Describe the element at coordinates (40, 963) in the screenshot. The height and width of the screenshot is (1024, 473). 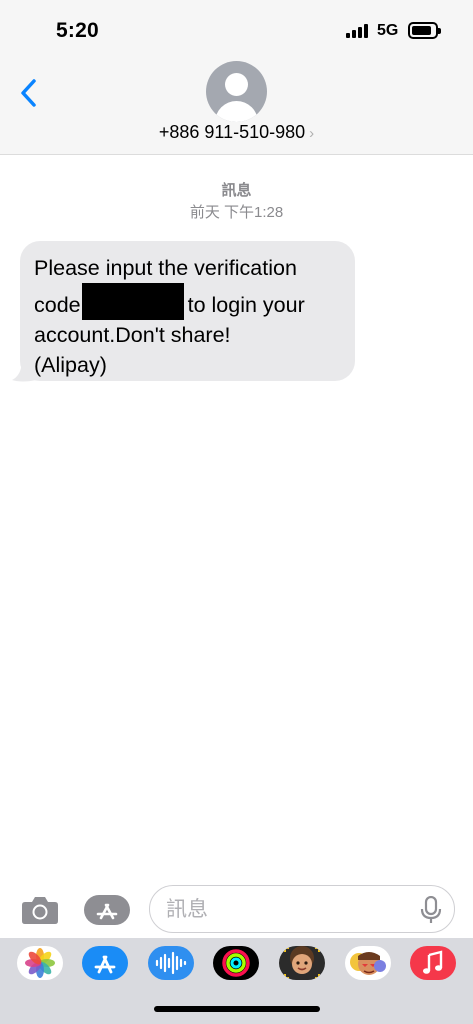
I see `photos-icon` at that location.